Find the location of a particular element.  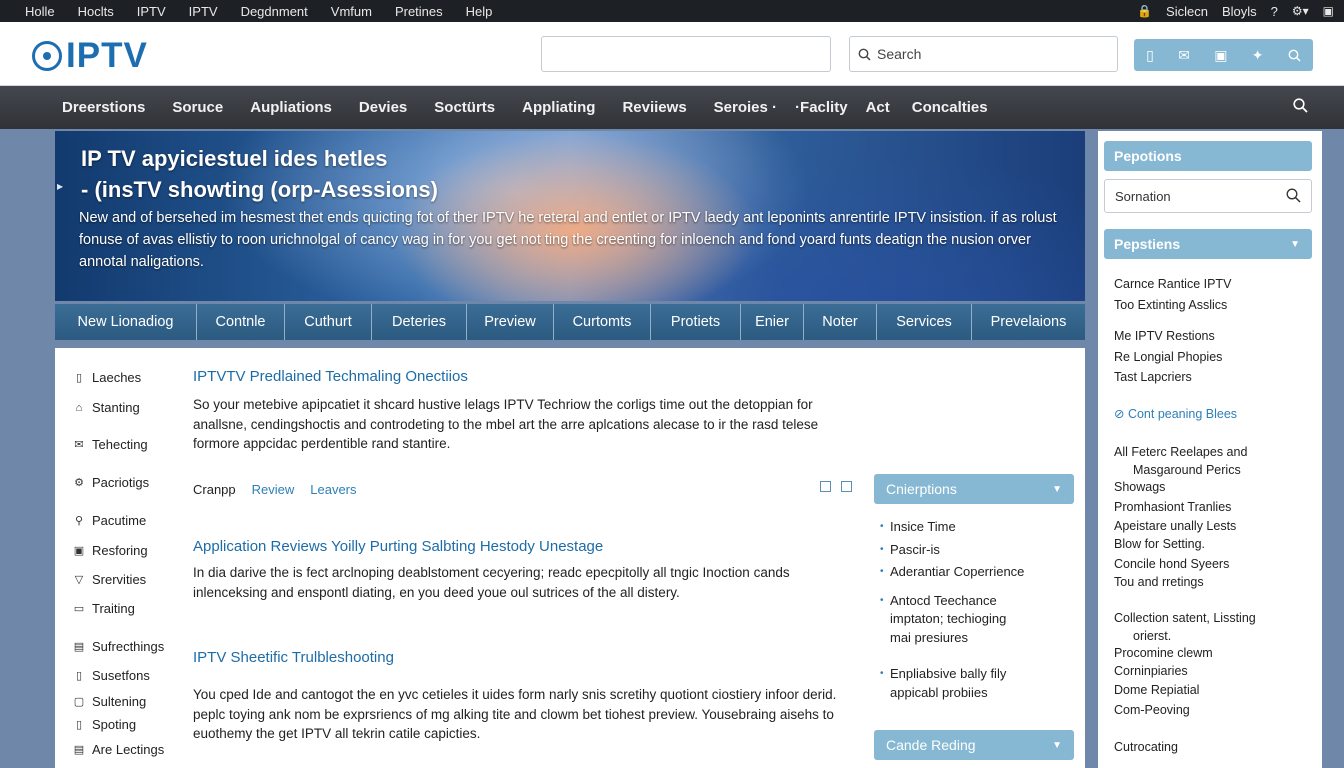

sidebar-link: Too Extinting Asslics is located at coordinates (1214, 306).